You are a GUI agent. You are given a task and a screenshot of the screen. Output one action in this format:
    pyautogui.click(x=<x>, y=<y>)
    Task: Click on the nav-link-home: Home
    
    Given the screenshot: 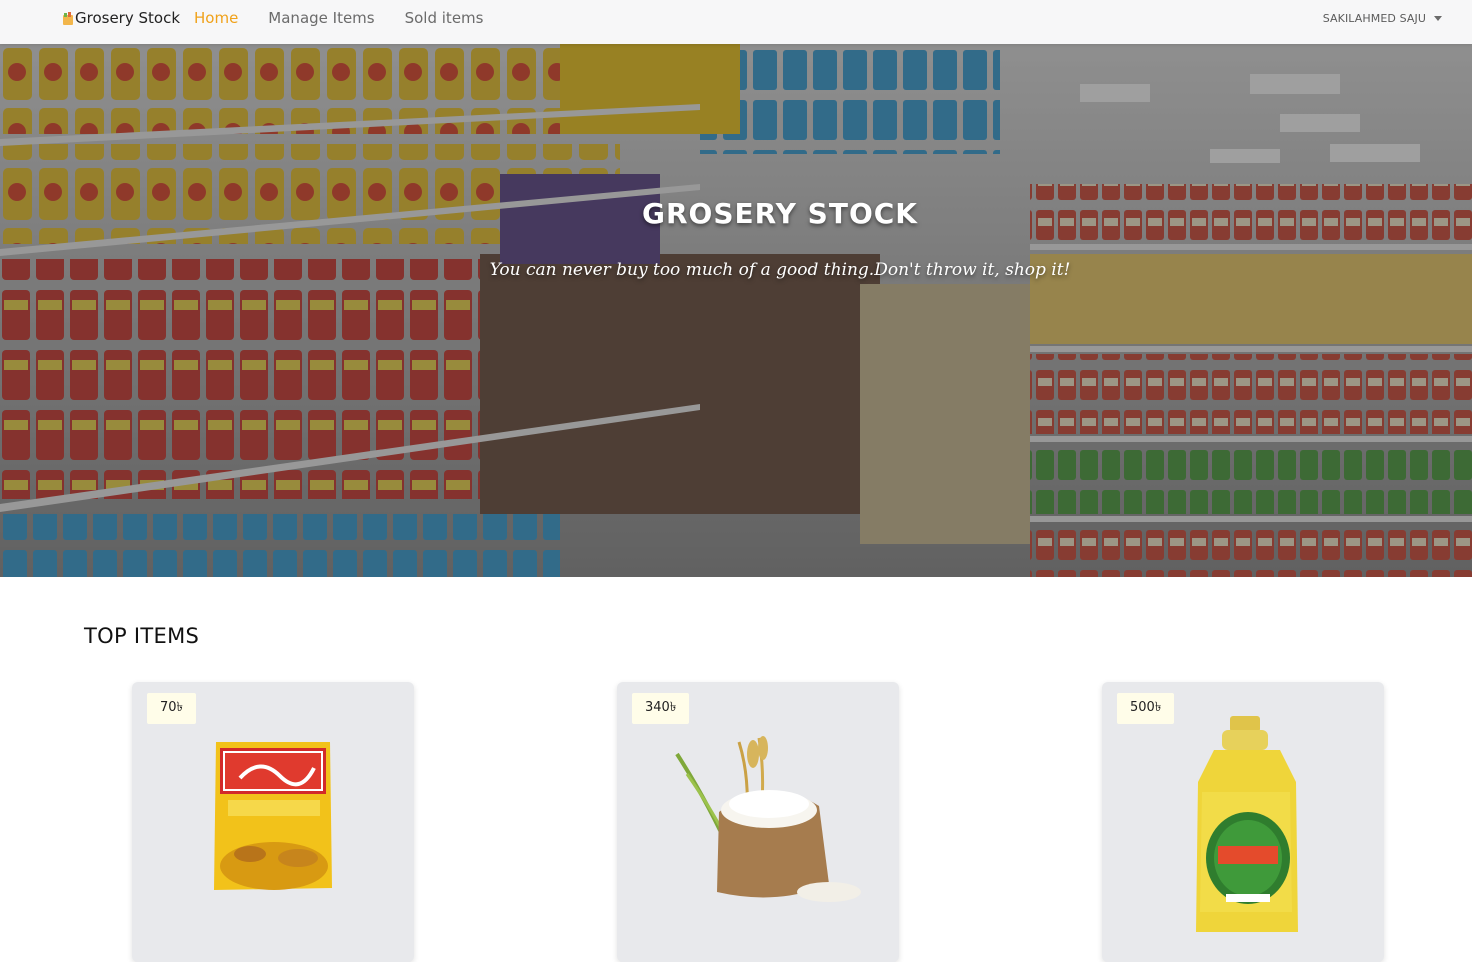 What is the action you would take?
    pyautogui.click(x=216, y=18)
    